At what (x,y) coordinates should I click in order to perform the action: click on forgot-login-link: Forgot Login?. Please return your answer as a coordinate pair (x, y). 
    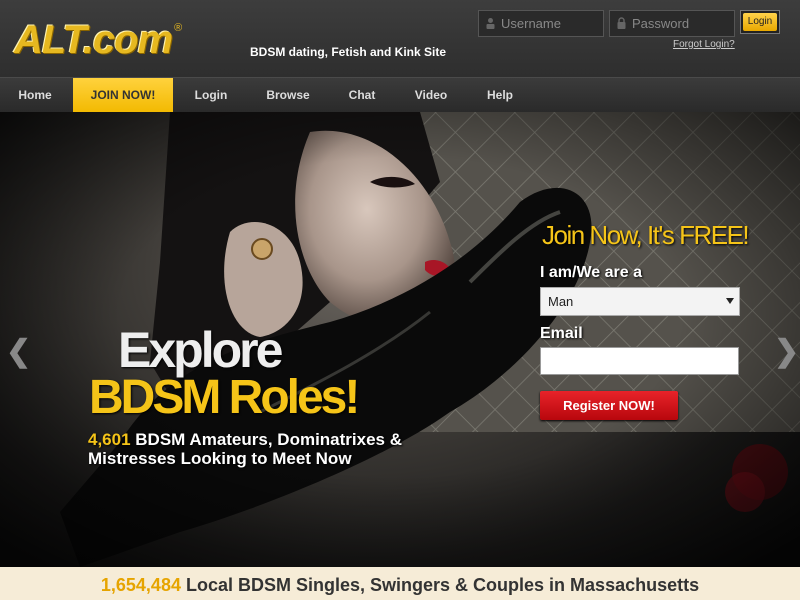
    Looking at the image, I should click on (704, 44).